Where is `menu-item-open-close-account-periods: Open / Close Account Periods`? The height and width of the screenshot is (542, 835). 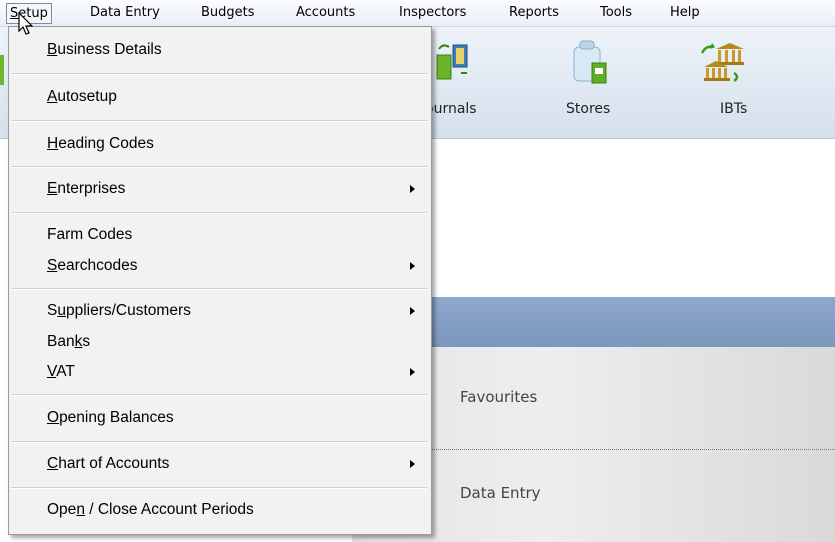 menu-item-open-close-account-periods: Open / Close Account Periods is located at coordinates (150, 510).